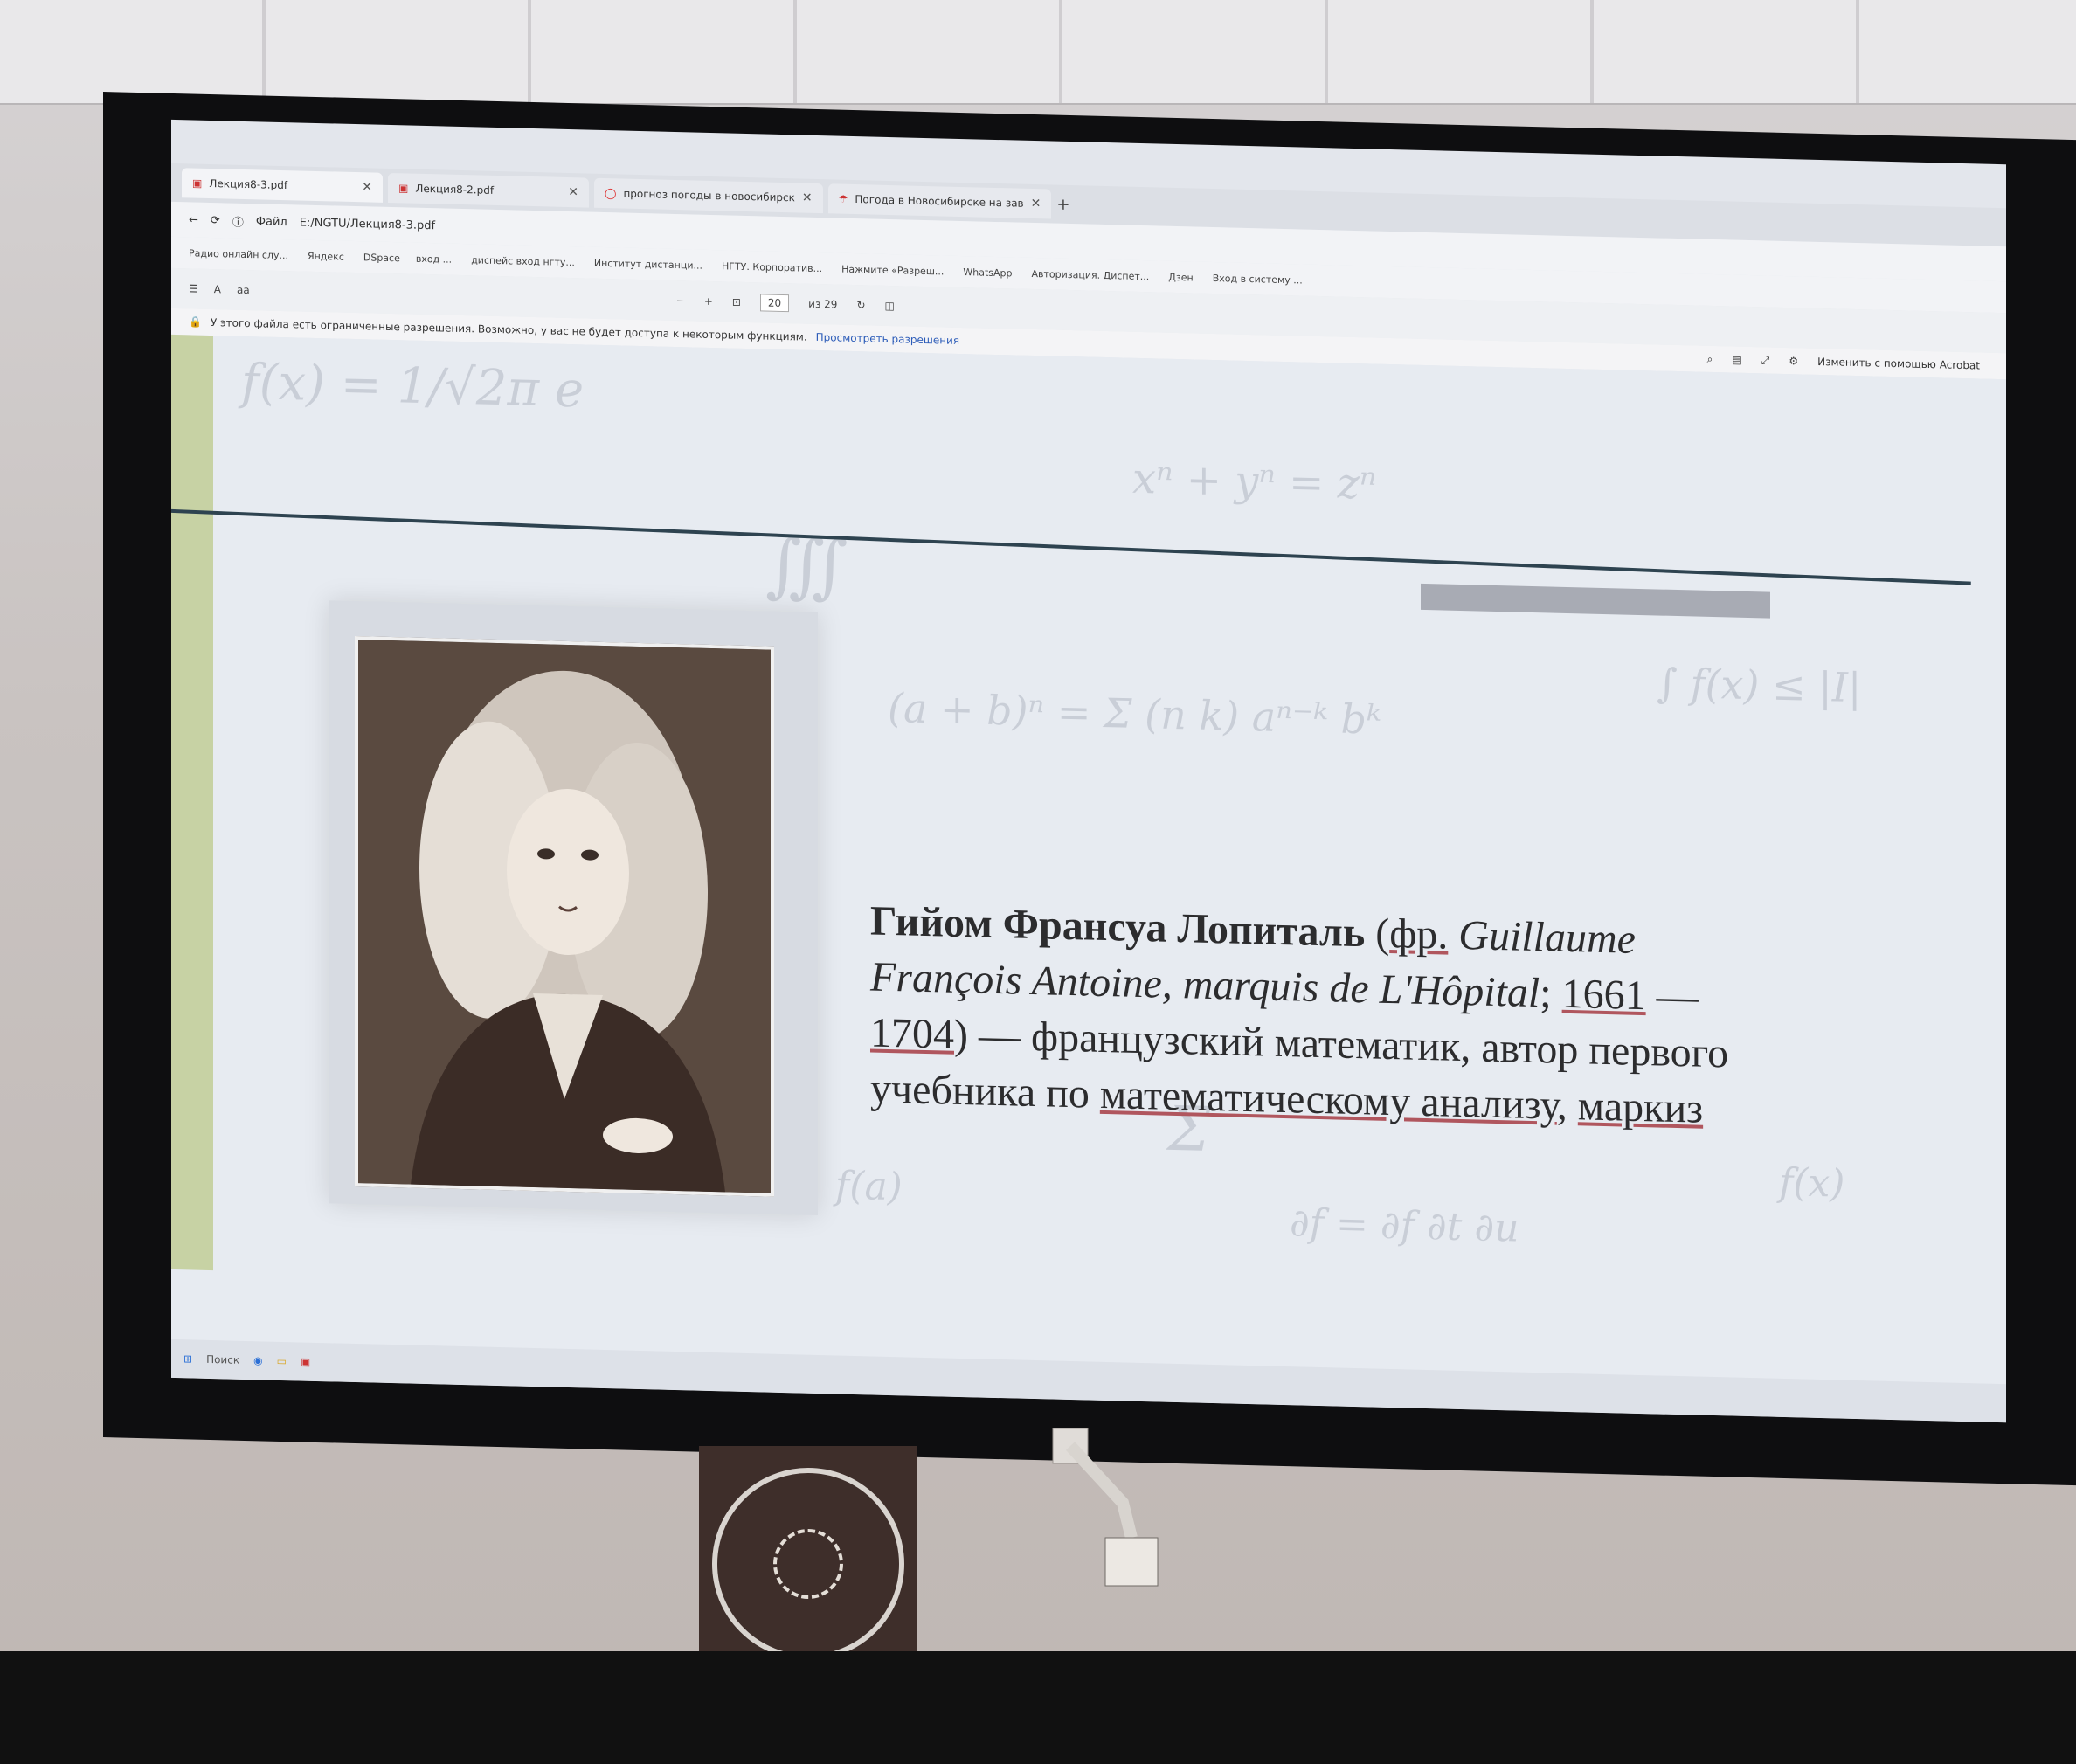  What do you see at coordinates (843, 198) in the screenshot?
I see `umbrella-icon: ☂` at bounding box center [843, 198].